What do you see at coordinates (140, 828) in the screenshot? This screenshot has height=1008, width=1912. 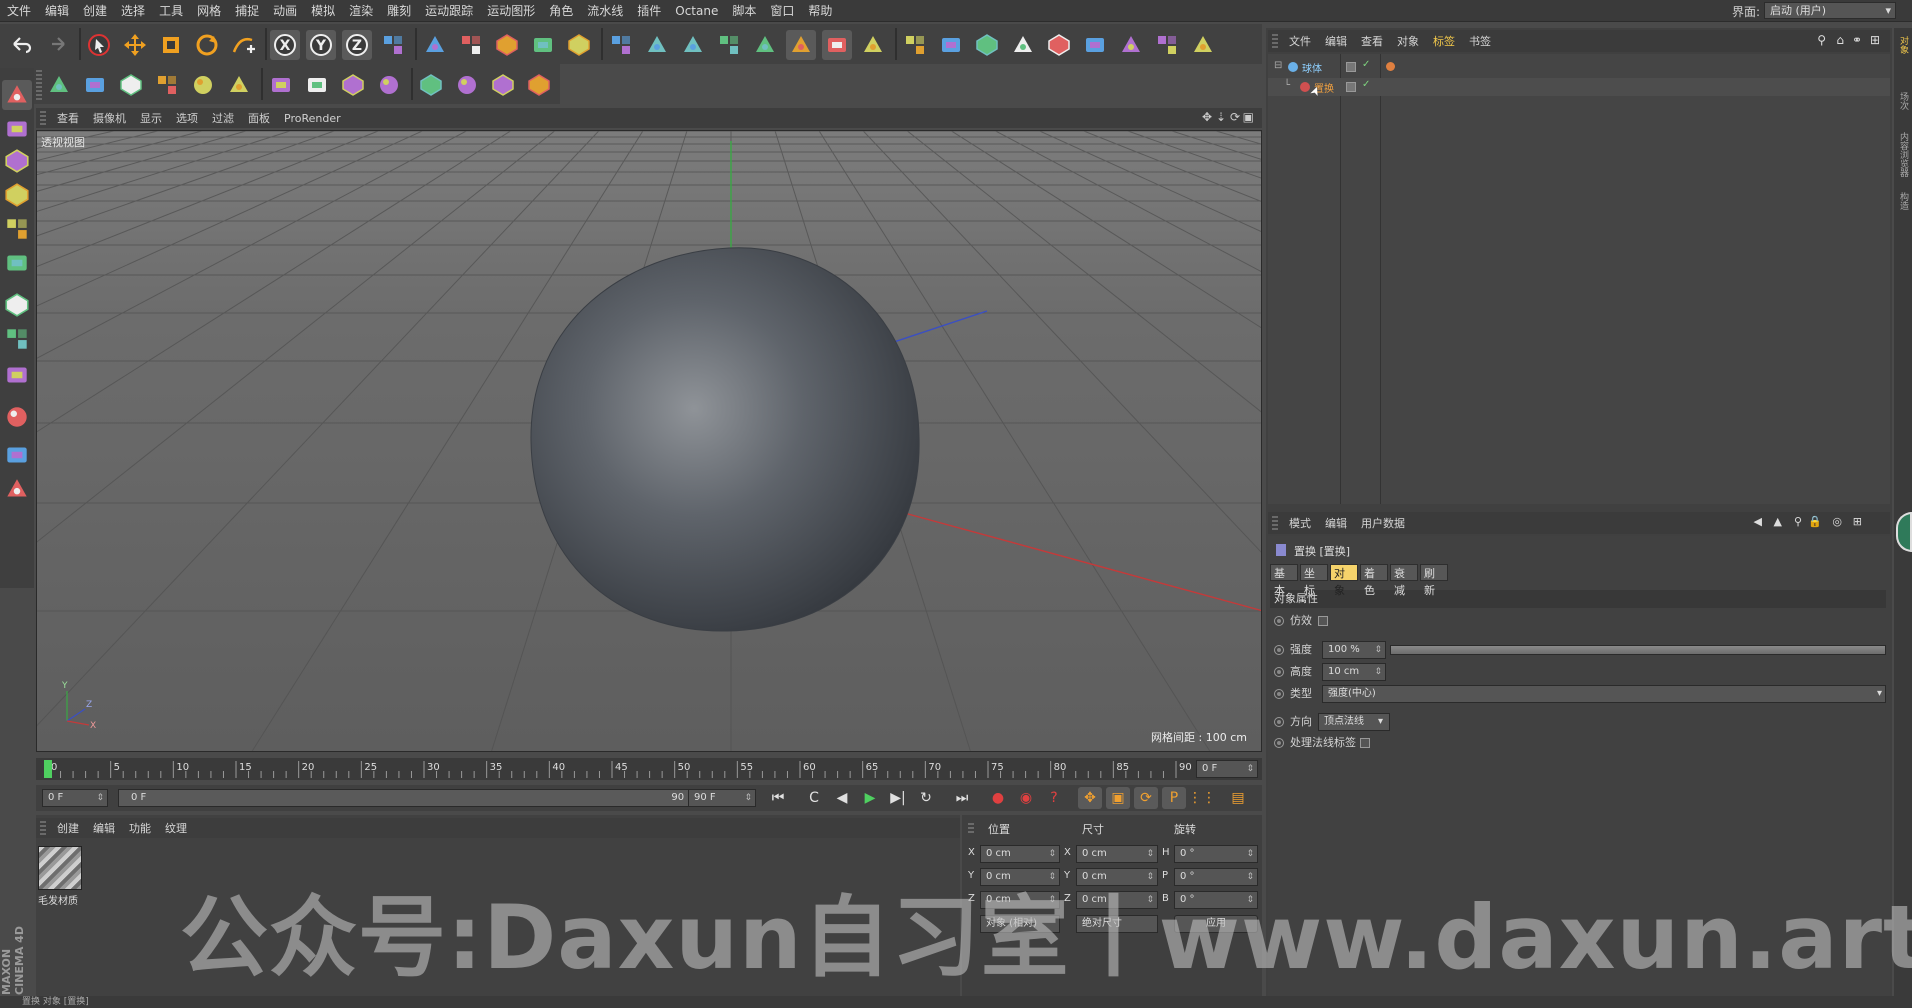 I see `material-menu-2: 功能` at bounding box center [140, 828].